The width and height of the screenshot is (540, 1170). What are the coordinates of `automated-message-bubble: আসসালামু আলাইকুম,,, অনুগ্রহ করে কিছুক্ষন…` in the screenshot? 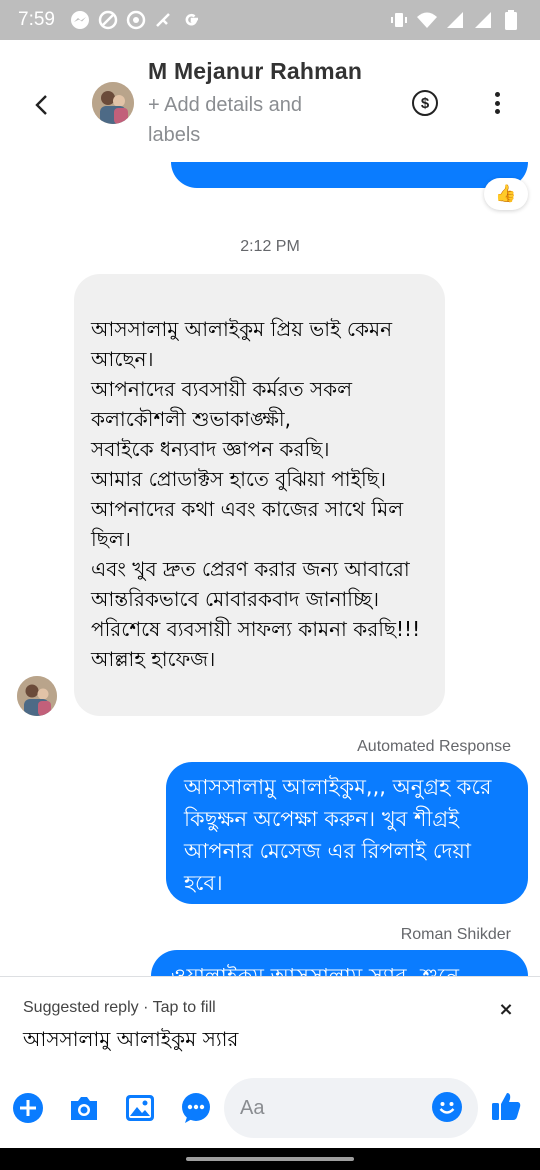 It's located at (347, 833).